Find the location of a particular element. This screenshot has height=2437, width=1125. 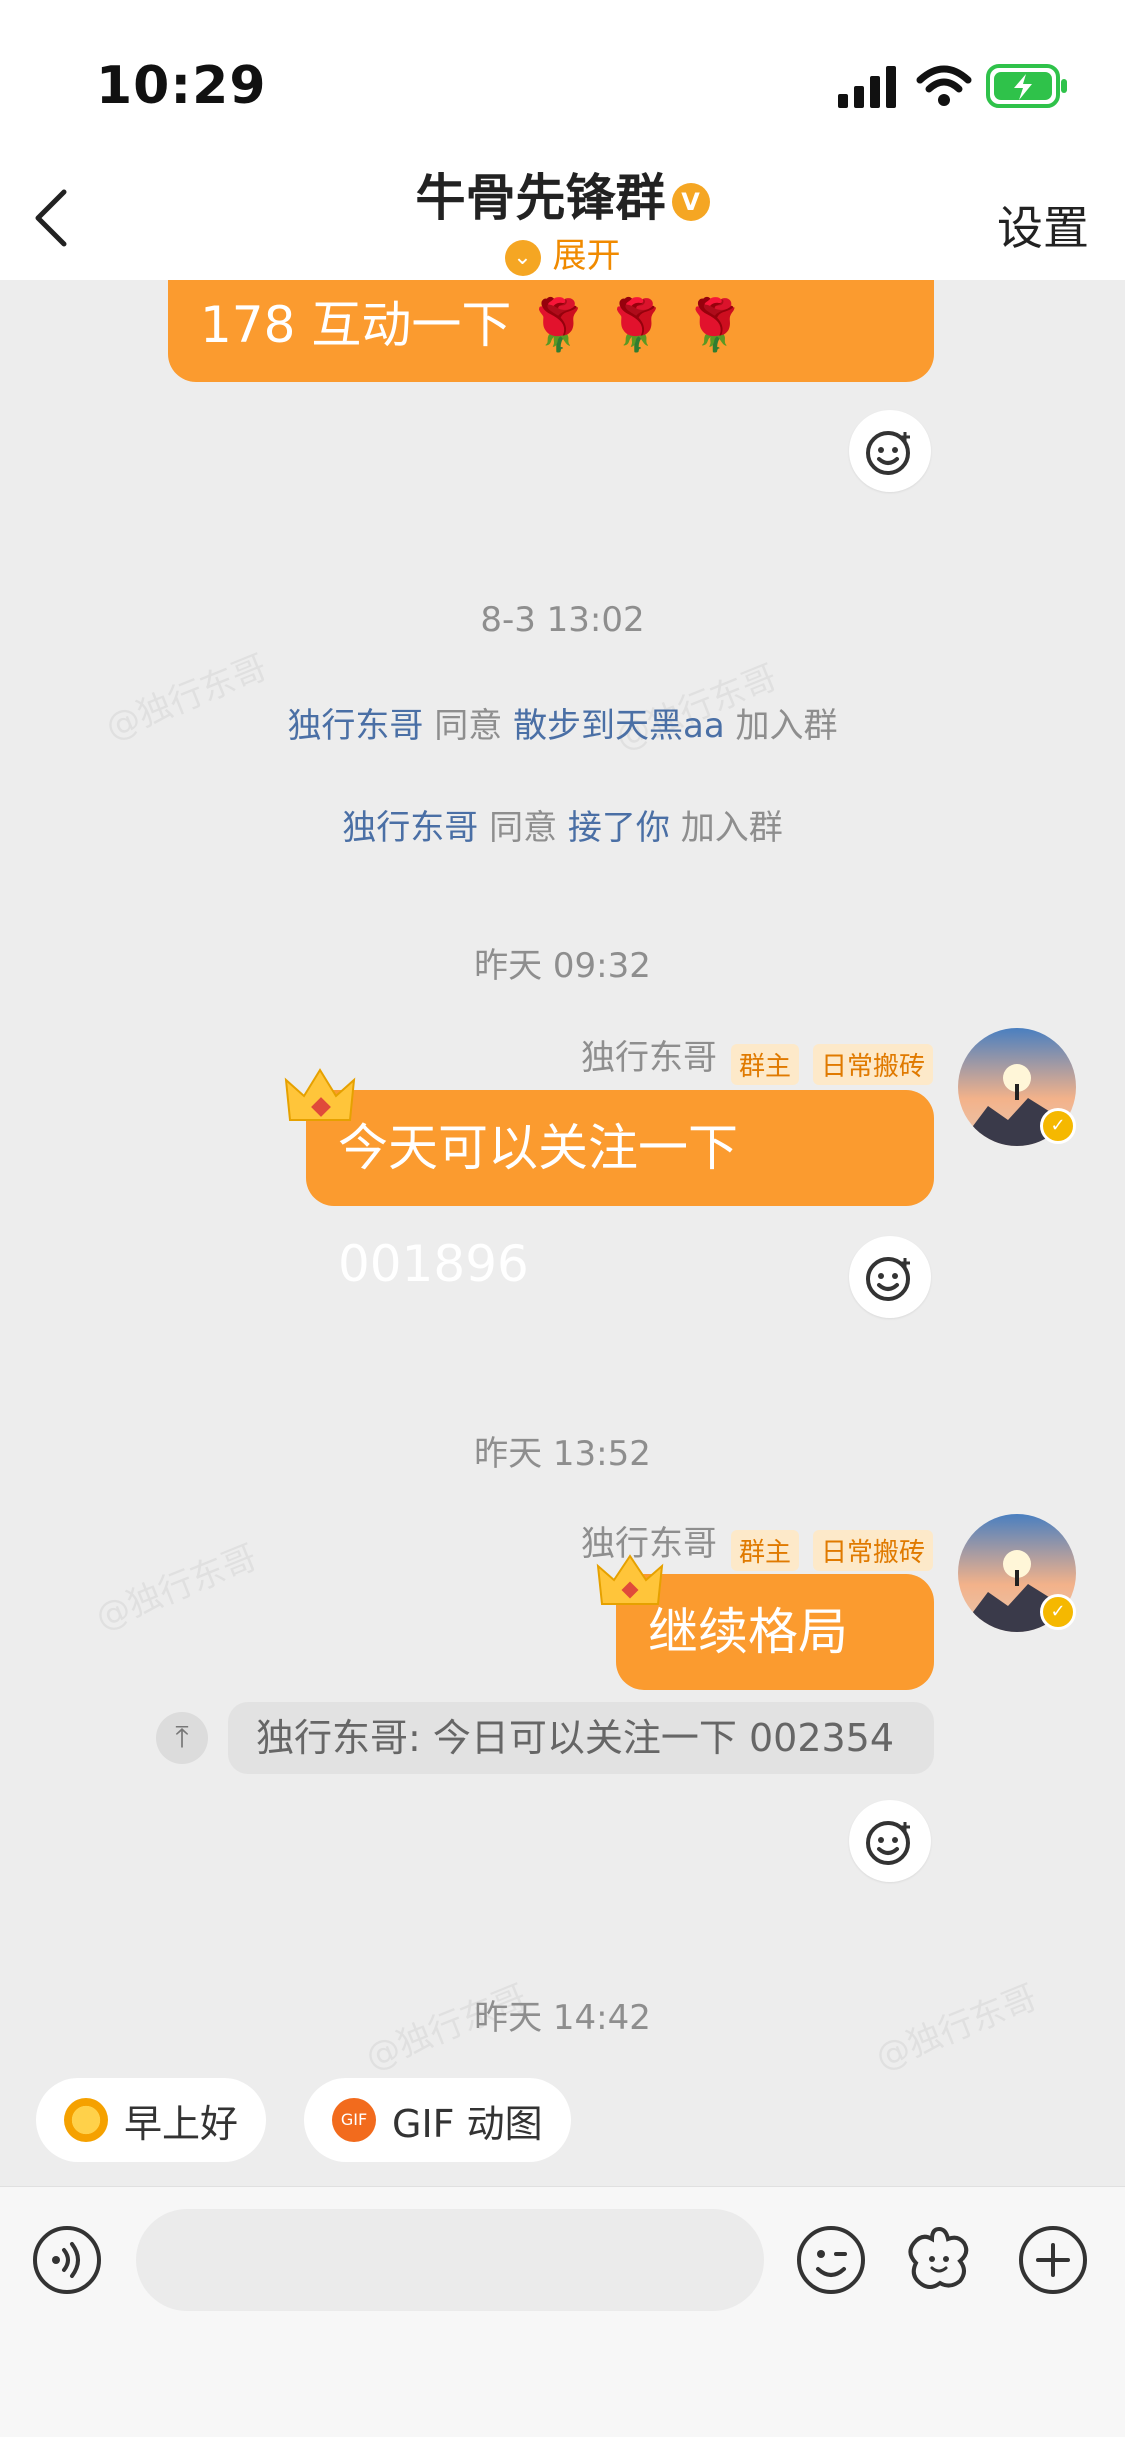

chevron-down-icon: ⌄ is located at coordinates (522, 257).